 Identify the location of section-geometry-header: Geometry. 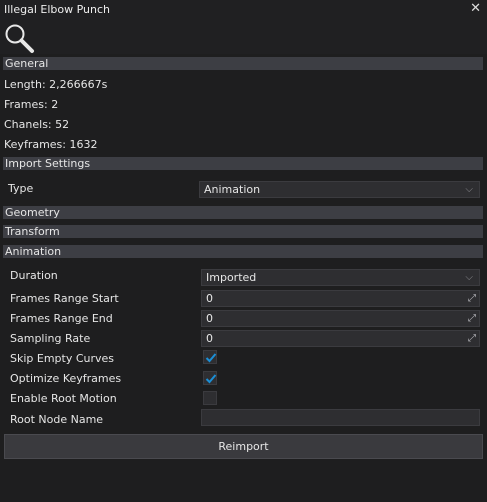
(243, 212).